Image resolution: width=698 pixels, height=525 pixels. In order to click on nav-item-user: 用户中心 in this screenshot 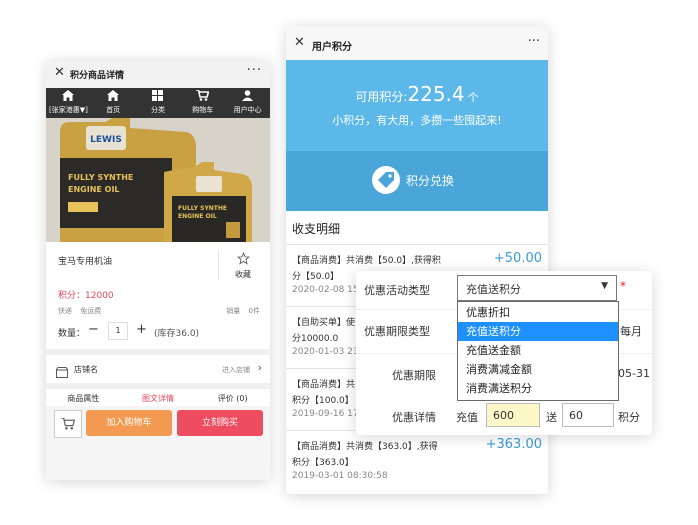, I will do `click(247, 103)`.